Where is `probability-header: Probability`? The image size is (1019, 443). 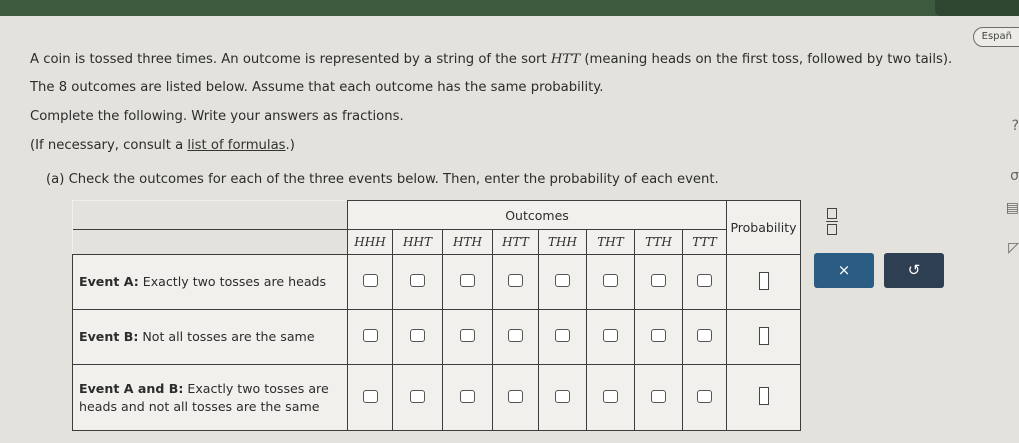 probability-header: Probability is located at coordinates (763, 227).